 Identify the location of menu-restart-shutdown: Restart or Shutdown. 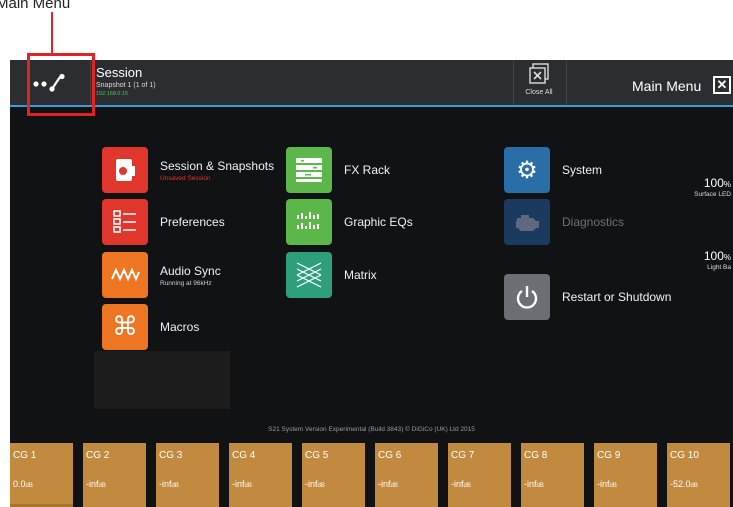
(587, 297).